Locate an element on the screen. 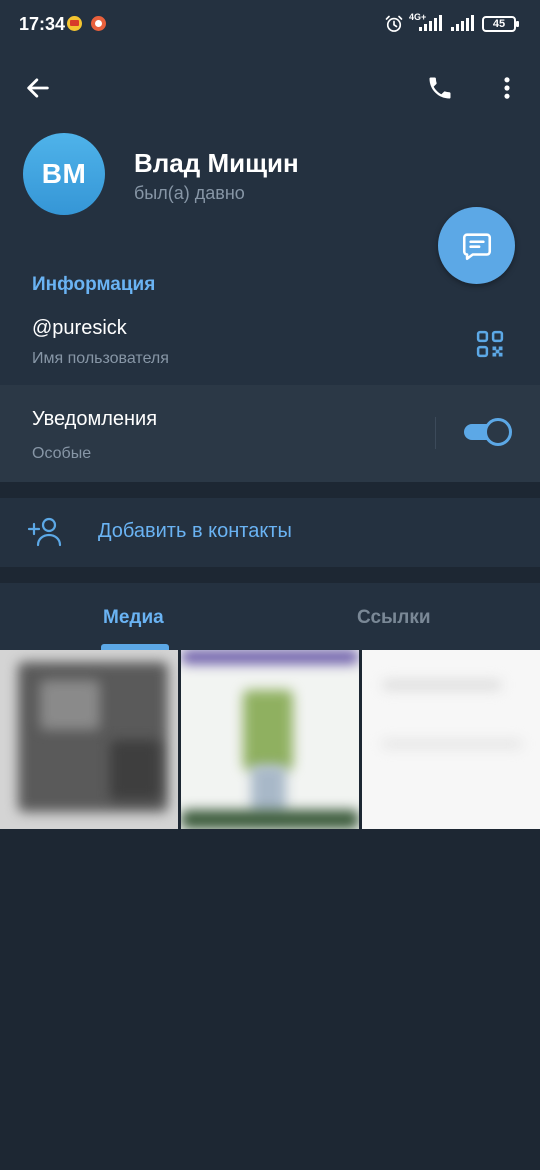  more-options-button is located at coordinates (507, 88).